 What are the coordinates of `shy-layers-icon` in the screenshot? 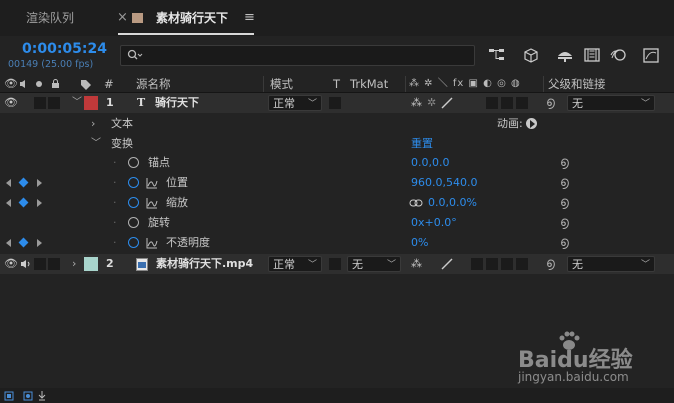 It's located at (565, 55).